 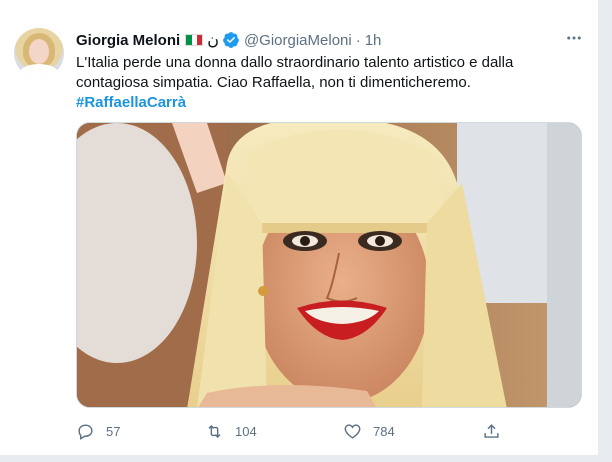 What do you see at coordinates (113, 431) in the screenshot?
I see `reply-count: 57` at bounding box center [113, 431].